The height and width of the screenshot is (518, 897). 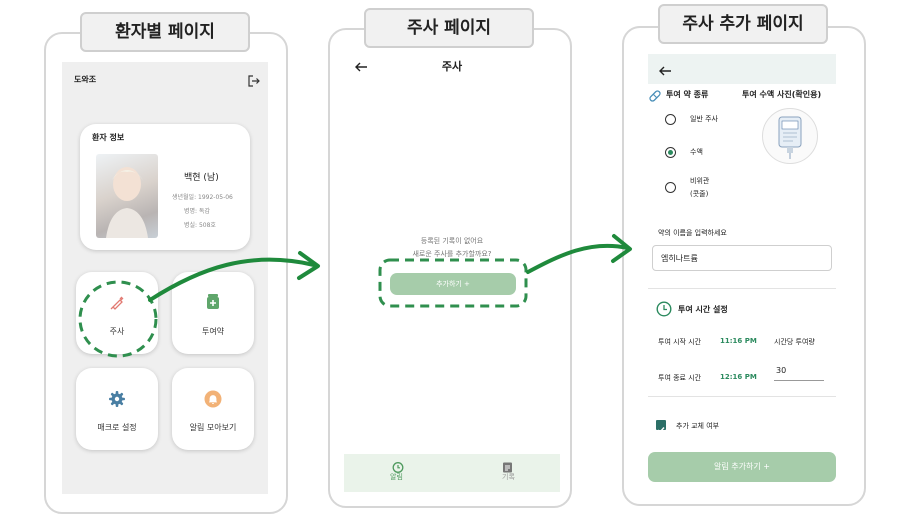 What do you see at coordinates (118, 319) in the screenshot?
I see `injection-tile-highlight` at bounding box center [118, 319].